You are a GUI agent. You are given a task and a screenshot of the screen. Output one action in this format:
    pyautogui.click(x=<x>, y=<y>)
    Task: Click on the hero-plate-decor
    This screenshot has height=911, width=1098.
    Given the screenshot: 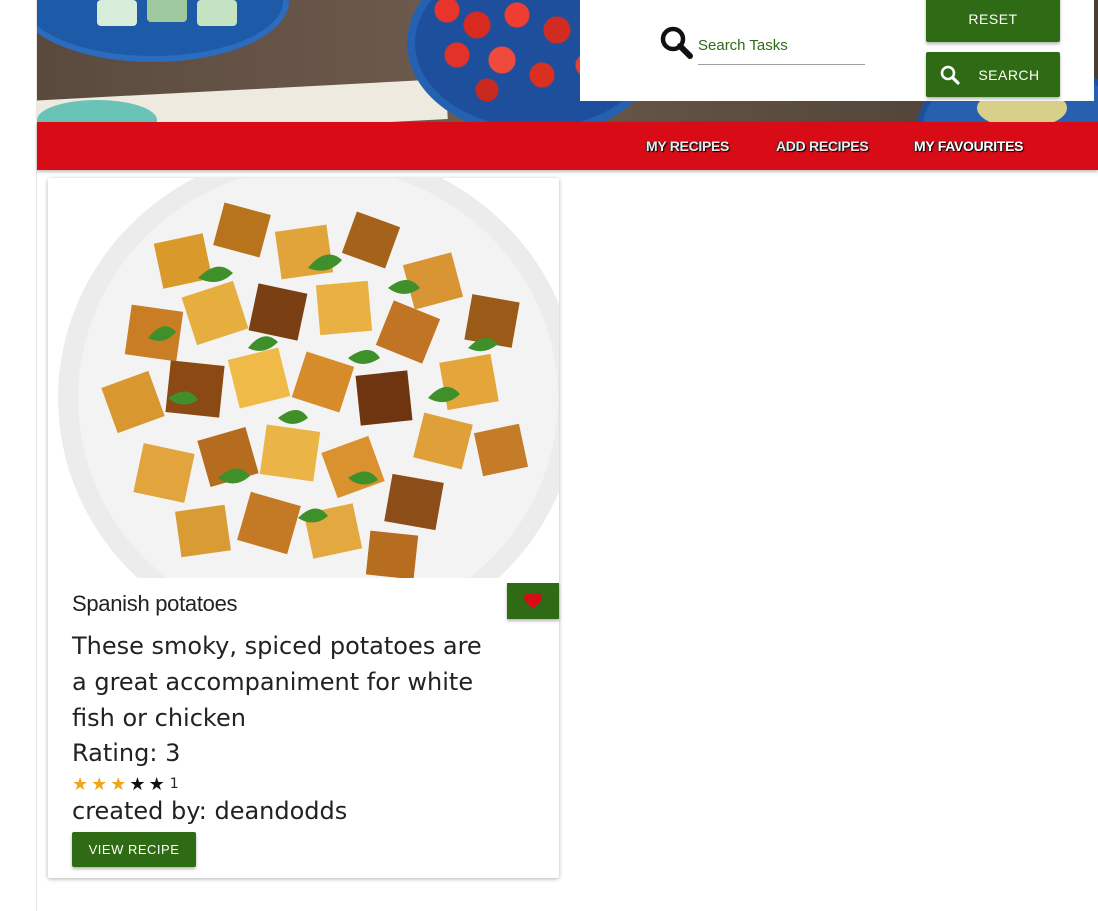 What is the action you would take?
    pyautogui.click(x=163, y=31)
    